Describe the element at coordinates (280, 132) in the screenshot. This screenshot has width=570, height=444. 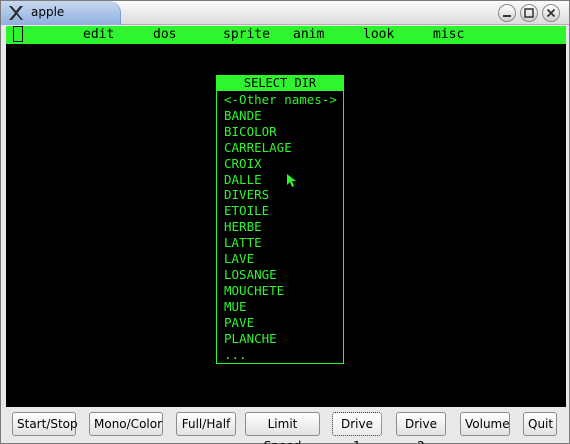
I see `list-item: BICOLOR` at that location.